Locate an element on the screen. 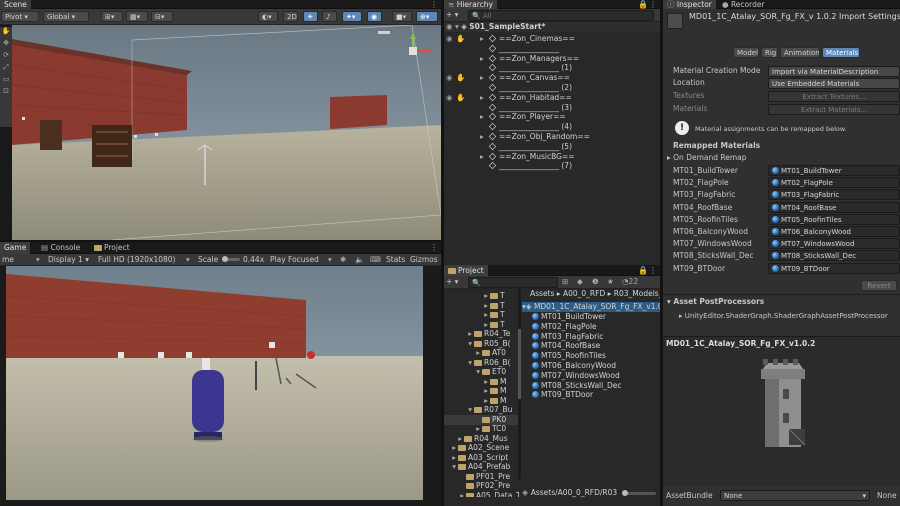  folder-tree-item: ▸ A05_Data_T is located at coordinates (481, 494).